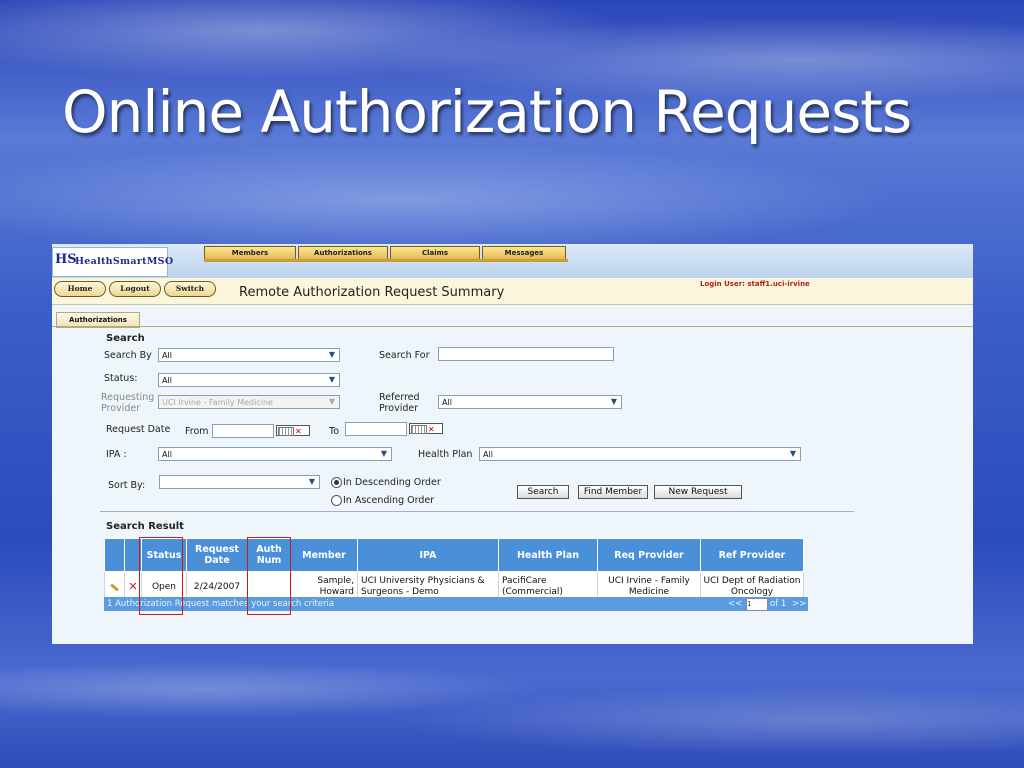 The height and width of the screenshot is (768, 1024). I want to click on health-plan-select: All ▼, so click(640, 454).